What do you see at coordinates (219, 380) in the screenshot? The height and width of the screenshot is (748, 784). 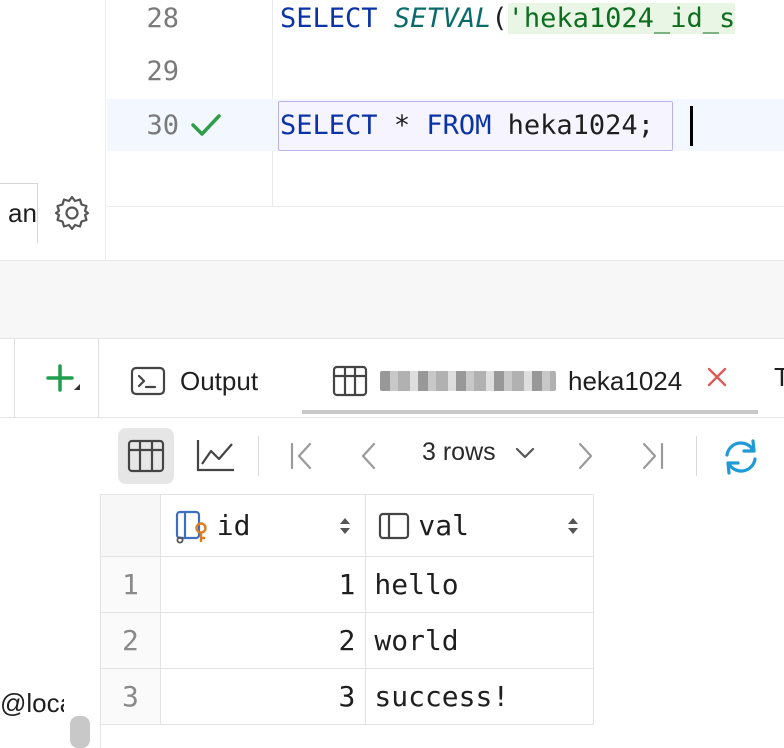 I see `tab-output-label: Output` at bounding box center [219, 380].